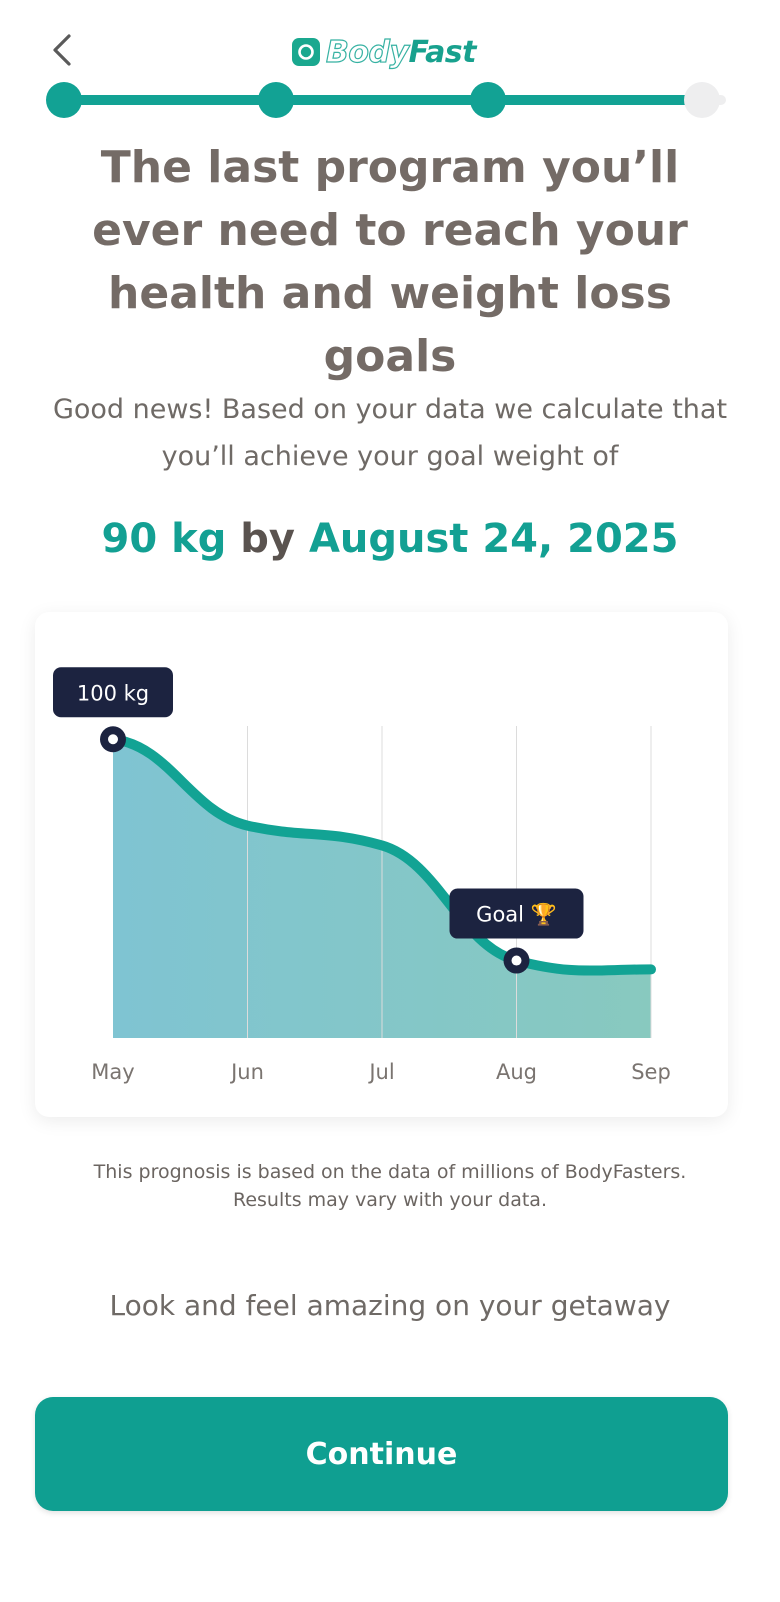  I want to click on progress-bar, so click(391, 100).